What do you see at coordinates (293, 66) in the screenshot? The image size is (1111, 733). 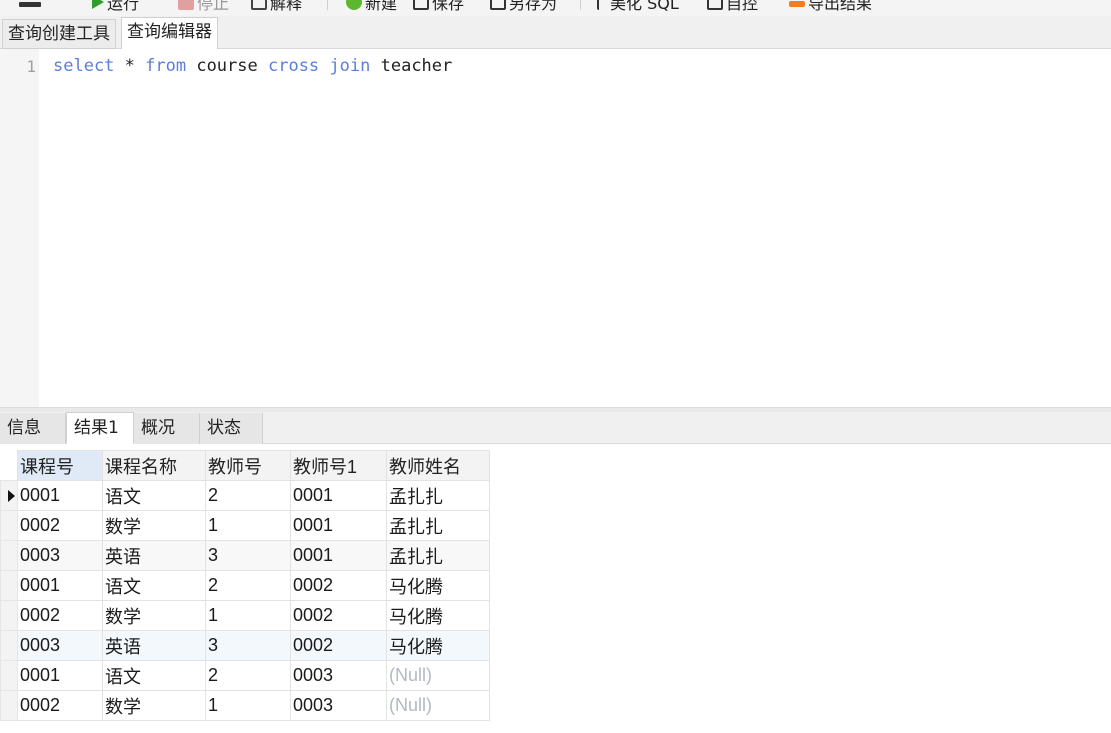 I see `sql-keyword: cross` at bounding box center [293, 66].